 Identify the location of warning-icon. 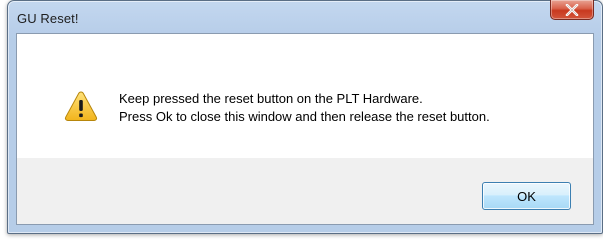
(81, 106).